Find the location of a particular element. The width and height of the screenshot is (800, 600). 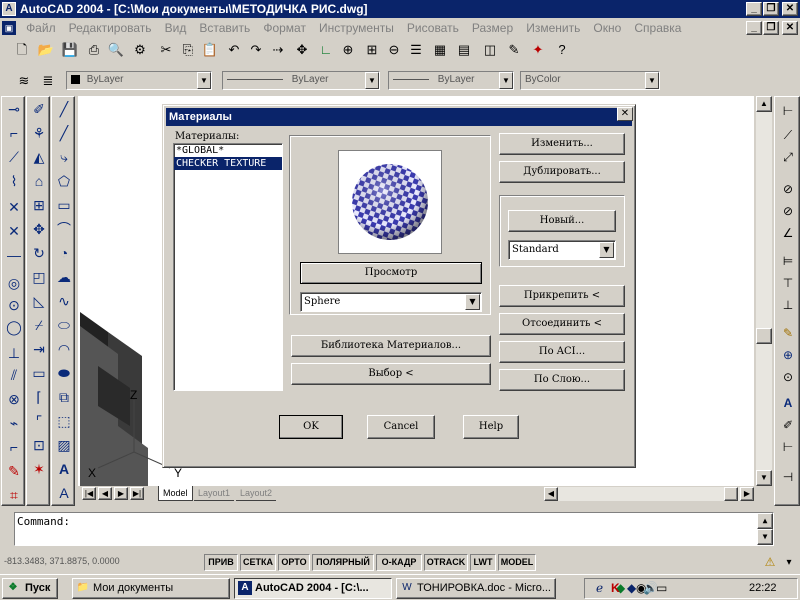

restore-button: ❐ is located at coordinates (771, 9).